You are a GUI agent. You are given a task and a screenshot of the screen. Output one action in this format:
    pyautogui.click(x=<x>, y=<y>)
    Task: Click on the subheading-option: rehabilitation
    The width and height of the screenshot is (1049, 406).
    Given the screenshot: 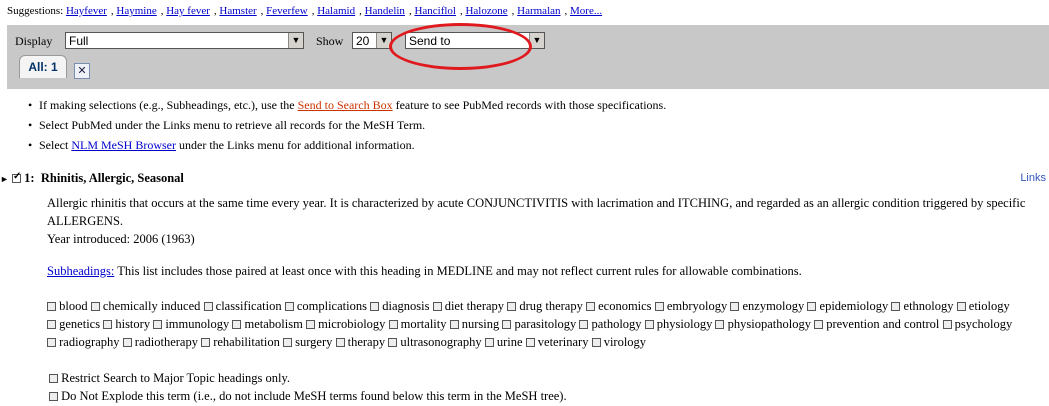 What is the action you would take?
    pyautogui.click(x=240, y=342)
    